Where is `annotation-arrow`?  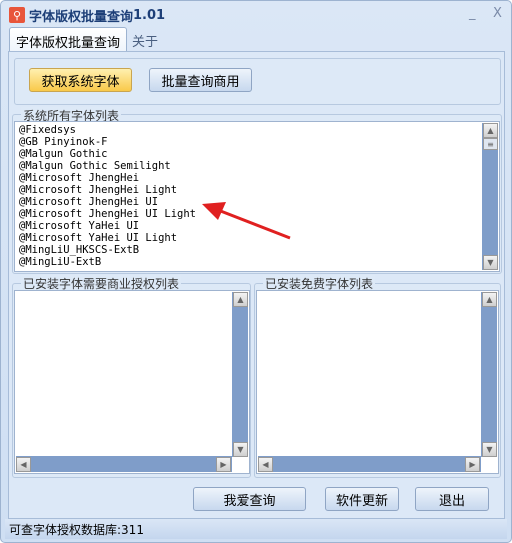
annotation-arrow is located at coordinates (246, 221).